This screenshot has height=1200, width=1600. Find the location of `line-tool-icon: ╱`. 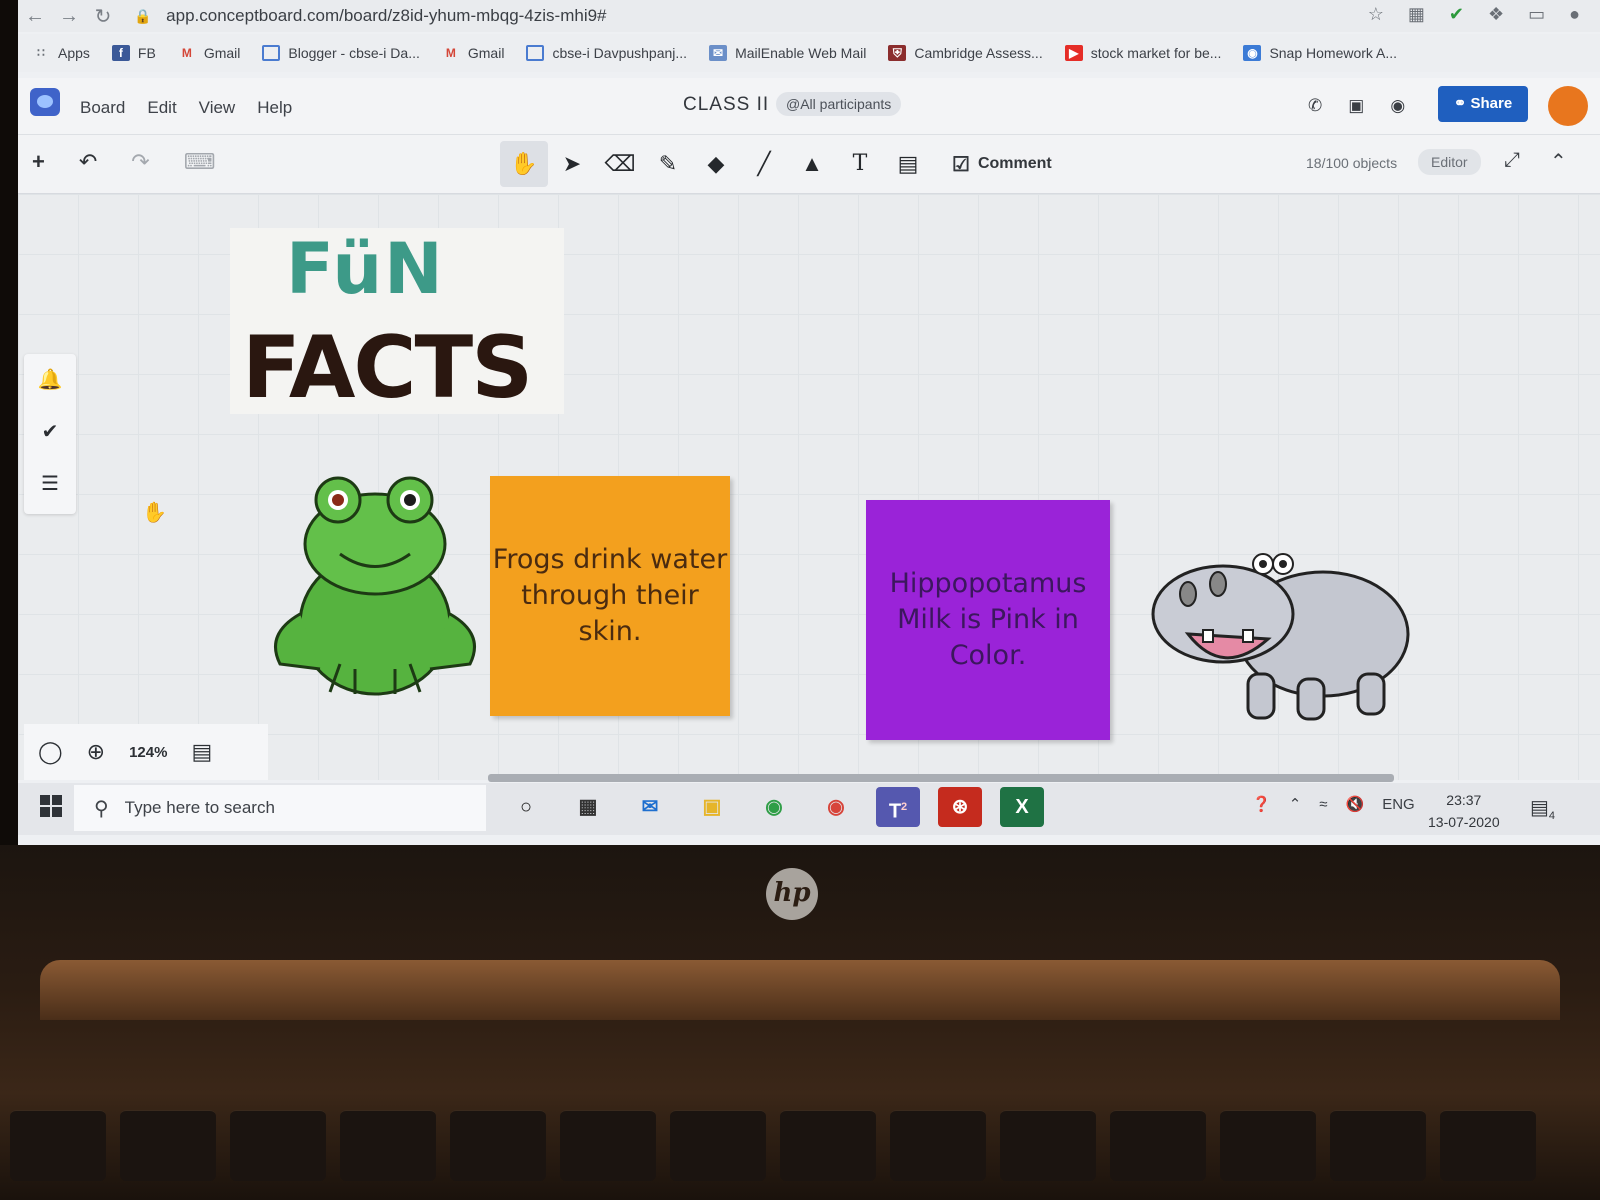

line-tool-icon: ╱ is located at coordinates (764, 164).